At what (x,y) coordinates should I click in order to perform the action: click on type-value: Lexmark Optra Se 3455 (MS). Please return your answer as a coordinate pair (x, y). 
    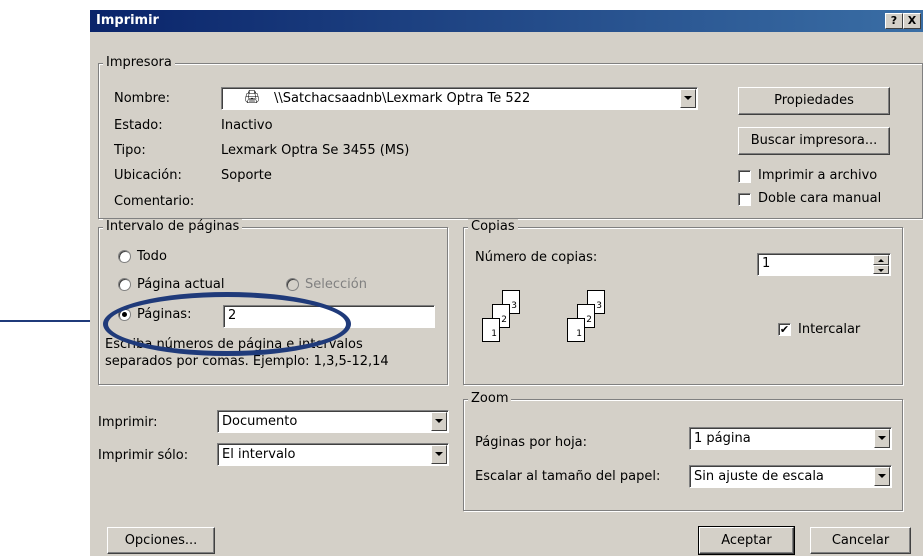
    Looking at the image, I should click on (315, 150).